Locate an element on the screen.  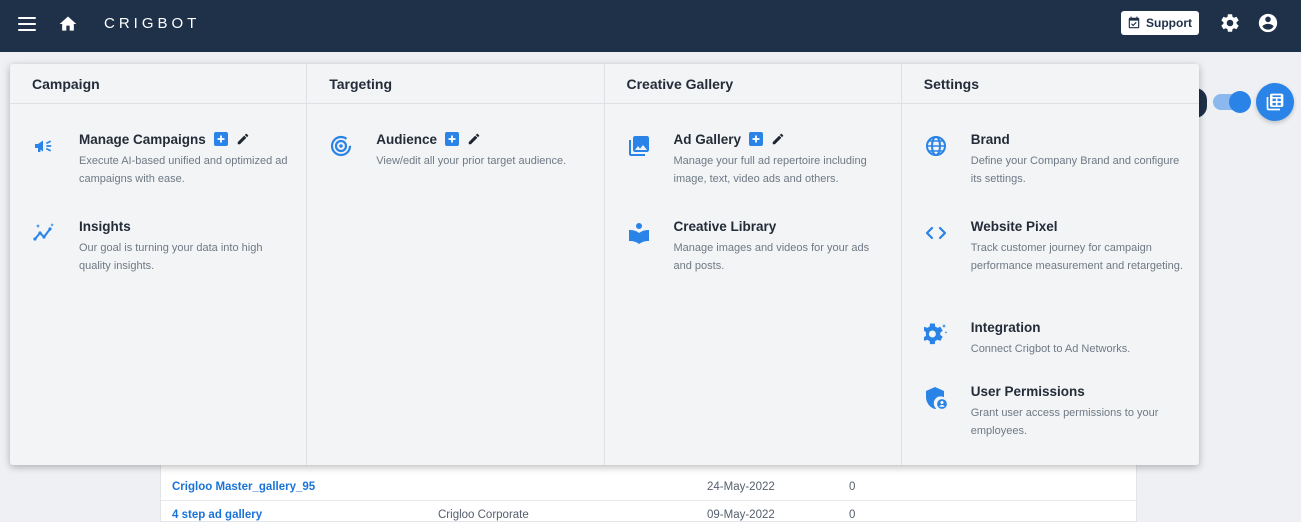
brand-logo: CRIGBOT is located at coordinates (152, 23).